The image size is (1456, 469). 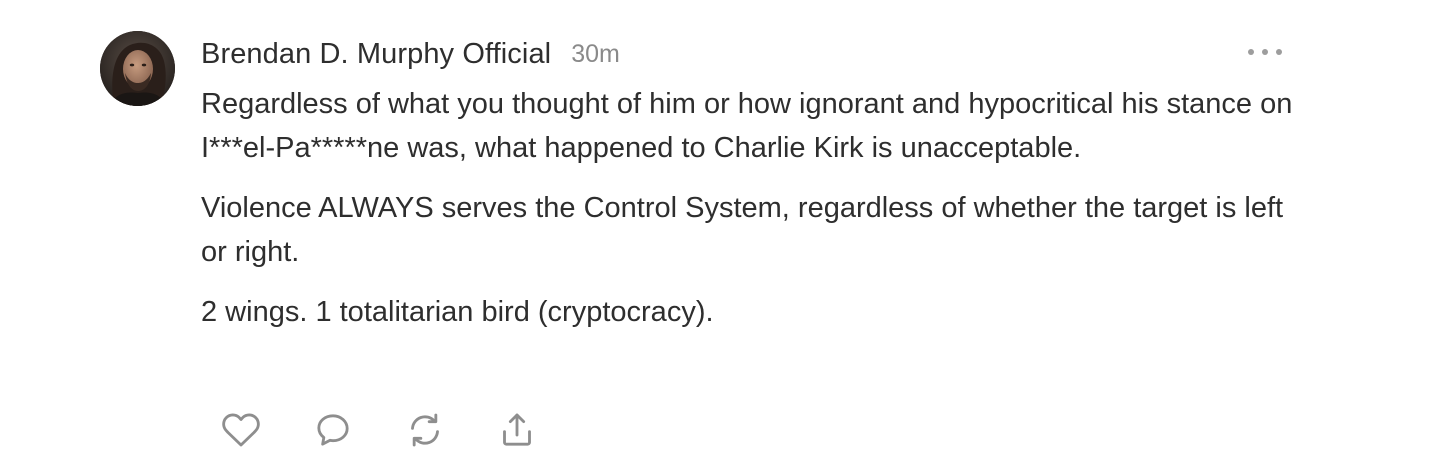 What do you see at coordinates (595, 54) in the screenshot?
I see `timestamp: 30m` at bounding box center [595, 54].